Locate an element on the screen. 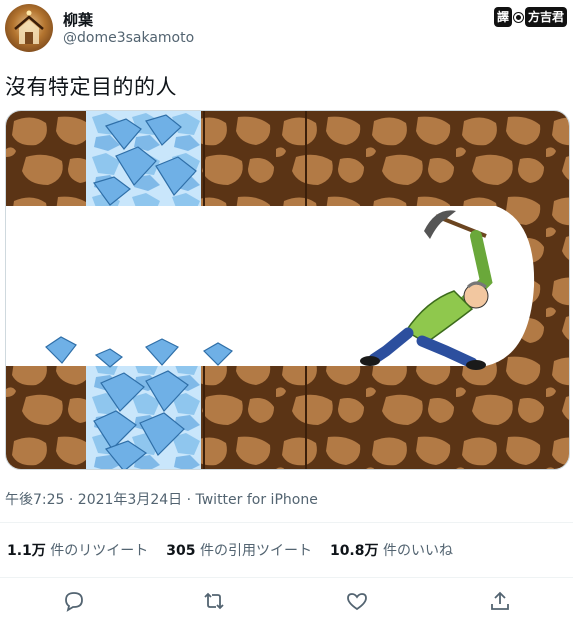 The height and width of the screenshot is (617, 573). retweets-count: 1.1万 is located at coordinates (26, 551).